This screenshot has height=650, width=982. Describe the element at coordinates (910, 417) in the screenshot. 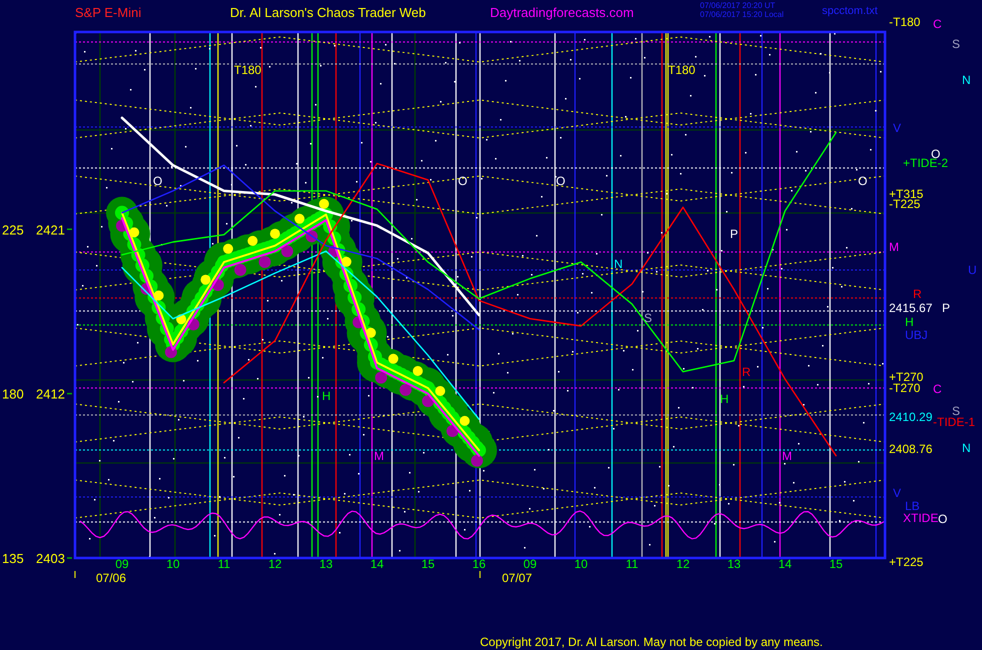

I see `level-label: 2410.29` at that location.